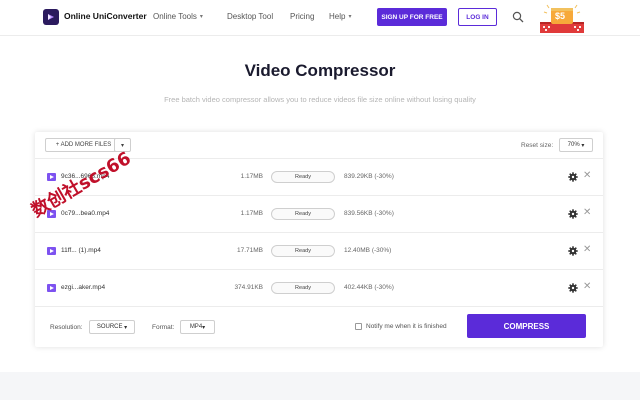  I want to click on signup-button: SIGN UP FOR FREE, so click(412, 17).